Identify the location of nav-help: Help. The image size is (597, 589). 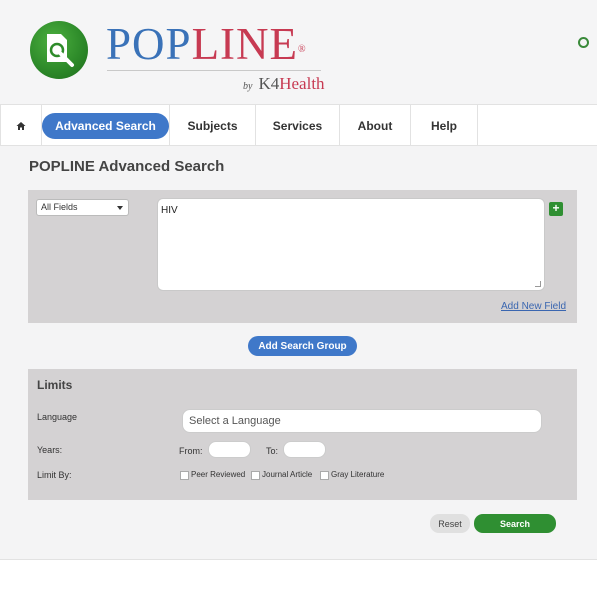
(444, 125).